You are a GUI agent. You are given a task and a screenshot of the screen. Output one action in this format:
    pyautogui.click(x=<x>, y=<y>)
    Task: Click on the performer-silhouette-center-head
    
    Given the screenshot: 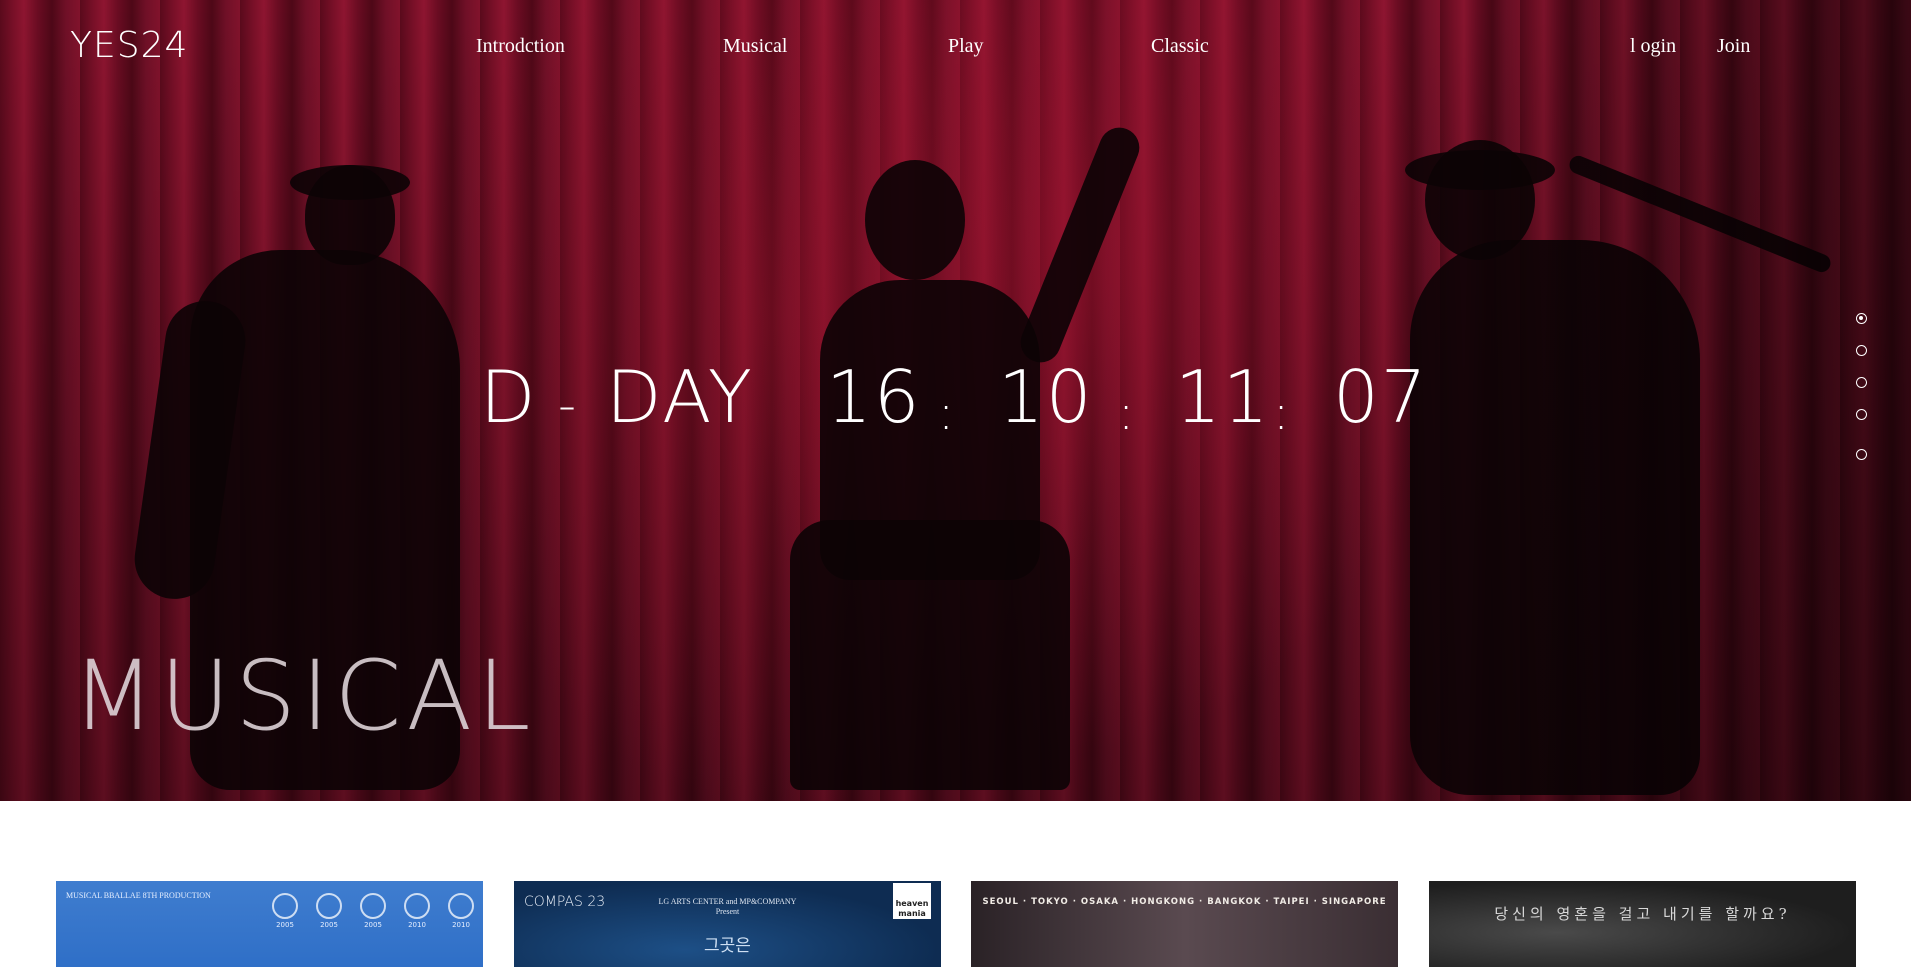 What is the action you would take?
    pyautogui.click(x=915, y=220)
    